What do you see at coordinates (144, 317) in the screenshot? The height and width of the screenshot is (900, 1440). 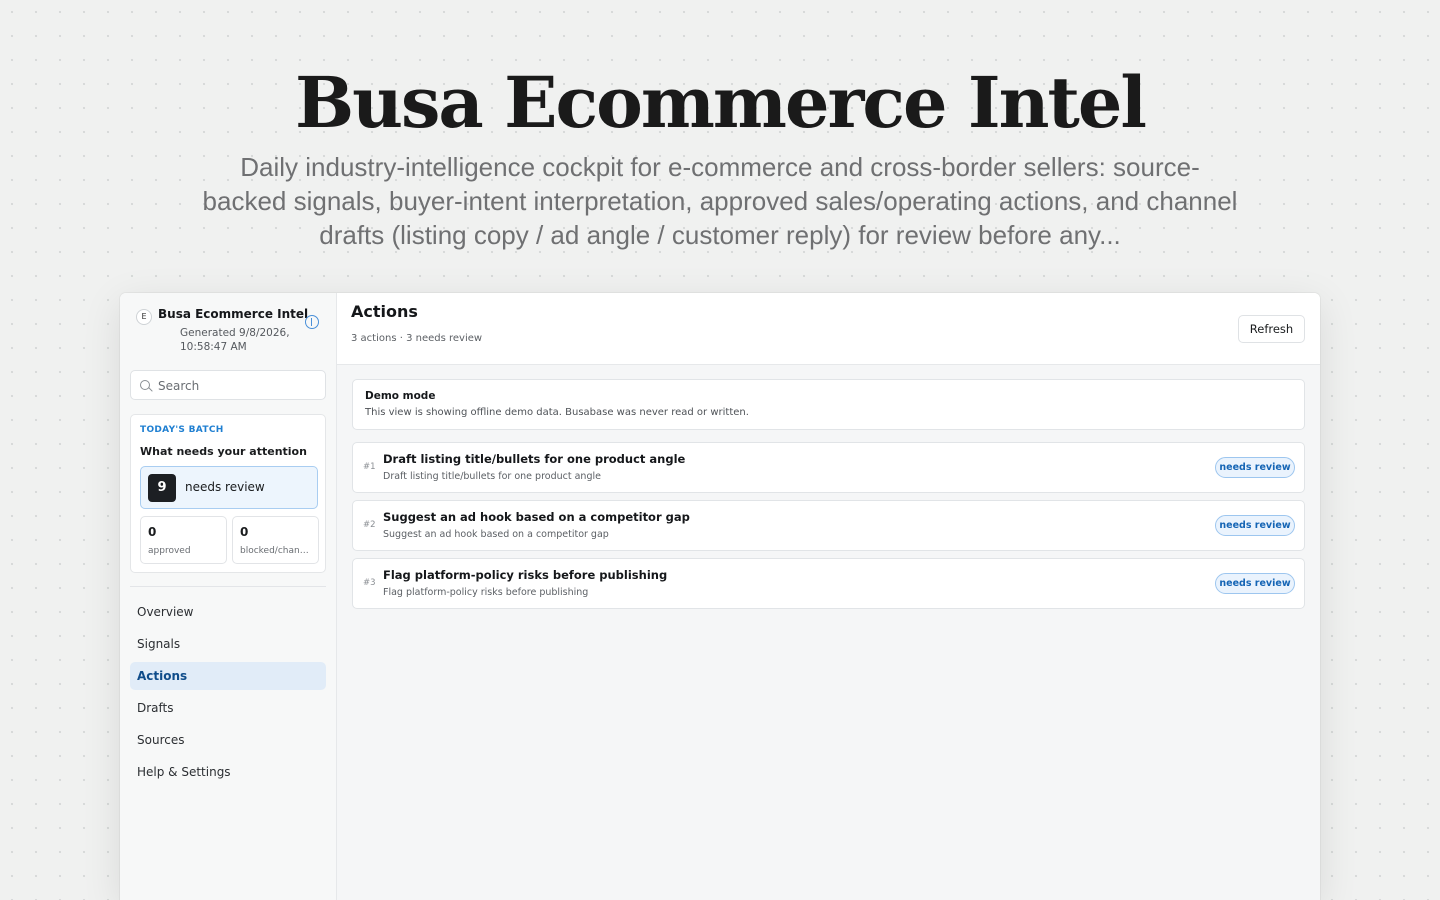 I see `app-logo-icon: E` at bounding box center [144, 317].